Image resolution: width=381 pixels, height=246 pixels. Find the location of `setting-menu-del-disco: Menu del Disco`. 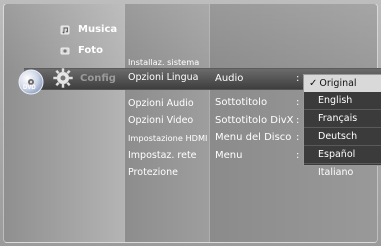

setting-menu-del-disco: Menu del Disco is located at coordinates (253, 137).